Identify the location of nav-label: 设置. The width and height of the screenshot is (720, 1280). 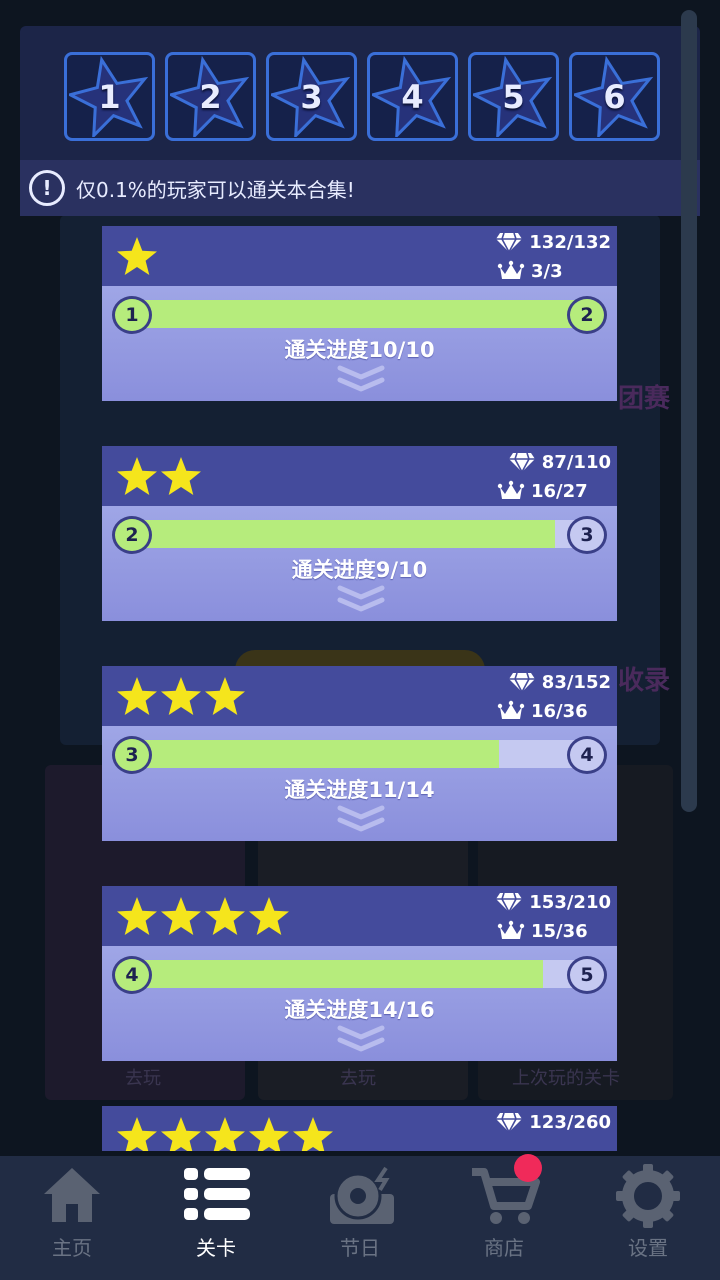
(648, 1248).